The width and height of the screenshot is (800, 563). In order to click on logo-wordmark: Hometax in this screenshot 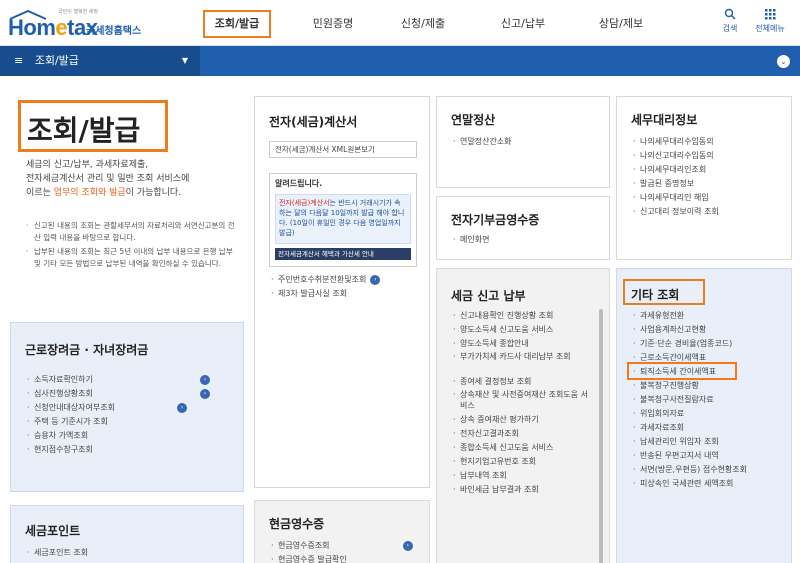, I will do `click(53, 27)`.